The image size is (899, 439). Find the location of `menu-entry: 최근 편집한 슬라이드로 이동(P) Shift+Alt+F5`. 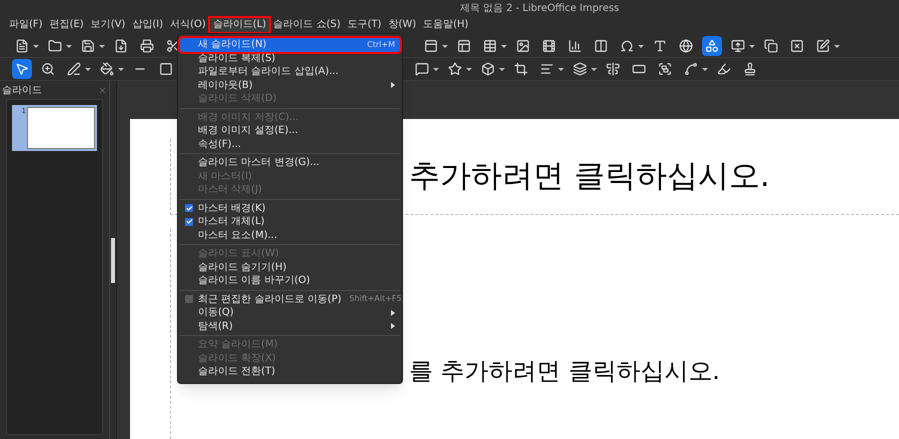

menu-entry: 최근 편집한 슬라이드로 이동(P) Shift+Alt+F5 is located at coordinates (290, 299).